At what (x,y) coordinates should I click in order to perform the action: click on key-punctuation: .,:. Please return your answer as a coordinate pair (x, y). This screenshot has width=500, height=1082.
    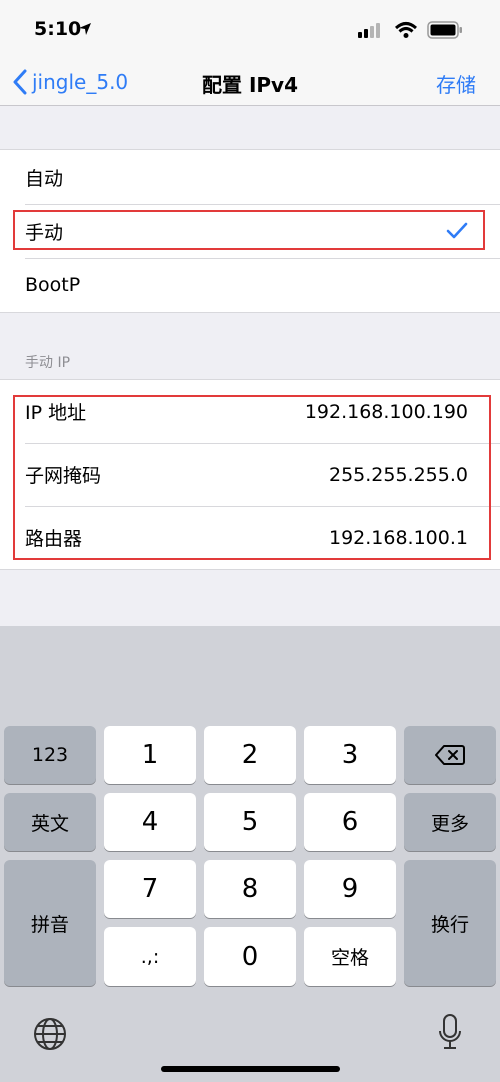
    Looking at the image, I should click on (150, 956).